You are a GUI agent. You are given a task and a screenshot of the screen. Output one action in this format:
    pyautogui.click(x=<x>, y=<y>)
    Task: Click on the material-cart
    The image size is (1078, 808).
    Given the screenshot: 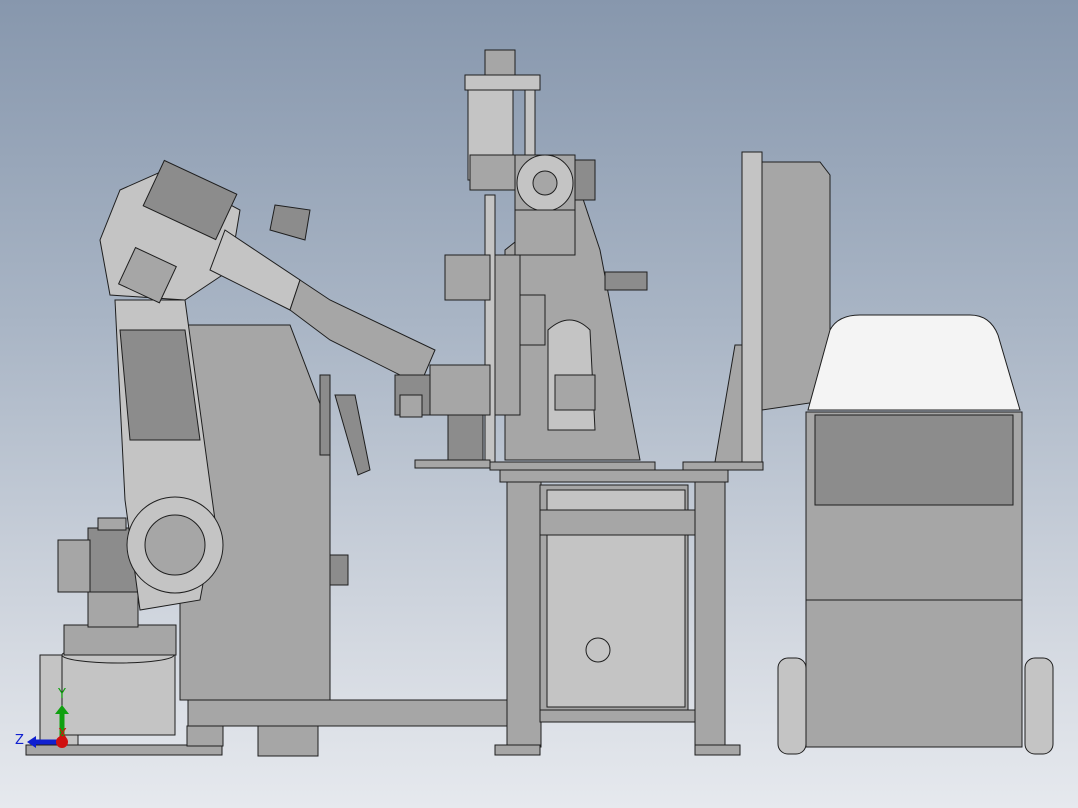 What is the action you would take?
    pyautogui.click(x=915, y=534)
    